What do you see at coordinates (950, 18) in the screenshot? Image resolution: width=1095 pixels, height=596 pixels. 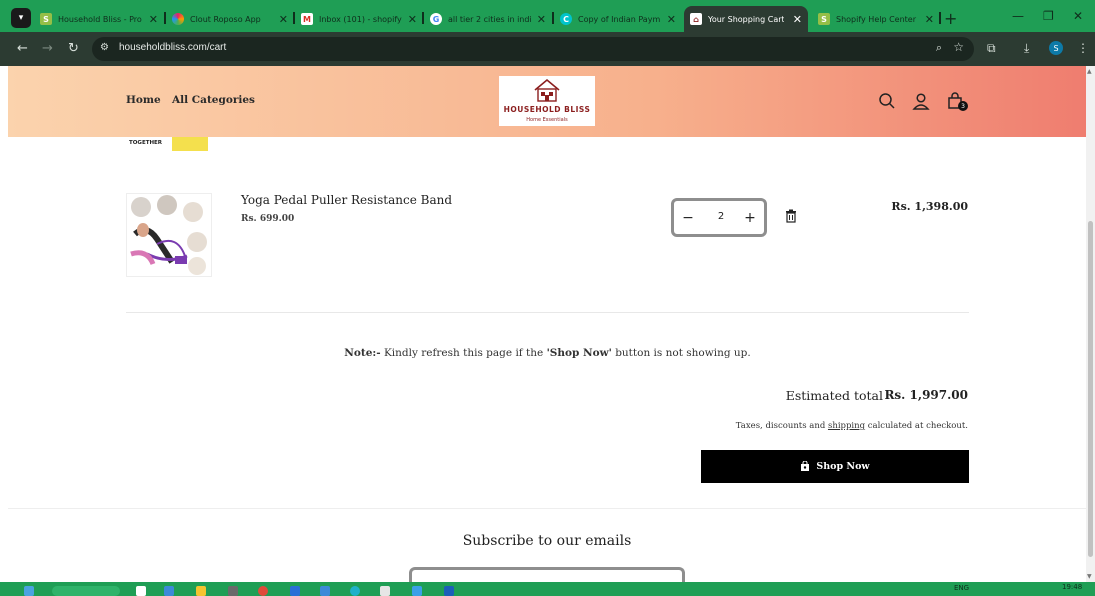 I see `new-tab-button: +` at bounding box center [950, 18].